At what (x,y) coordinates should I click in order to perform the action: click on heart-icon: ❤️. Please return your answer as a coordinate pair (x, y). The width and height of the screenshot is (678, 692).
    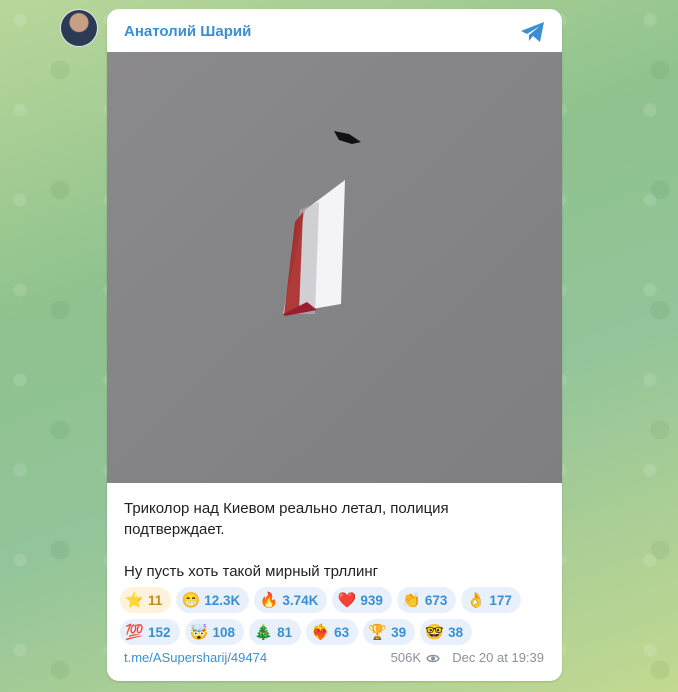
    Looking at the image, I should click on (347, 600).